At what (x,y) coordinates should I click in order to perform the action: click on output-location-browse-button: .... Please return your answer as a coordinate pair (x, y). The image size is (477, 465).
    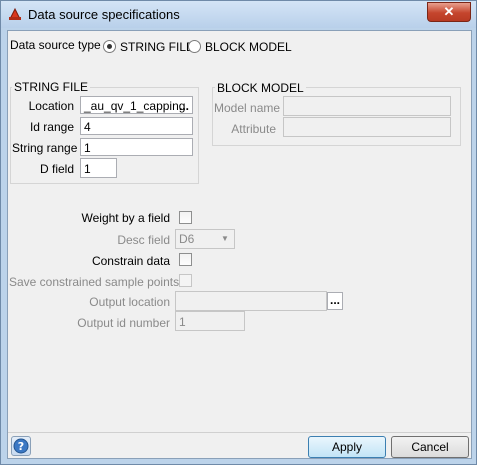
    Looking at the image, I should click on (335, 301).